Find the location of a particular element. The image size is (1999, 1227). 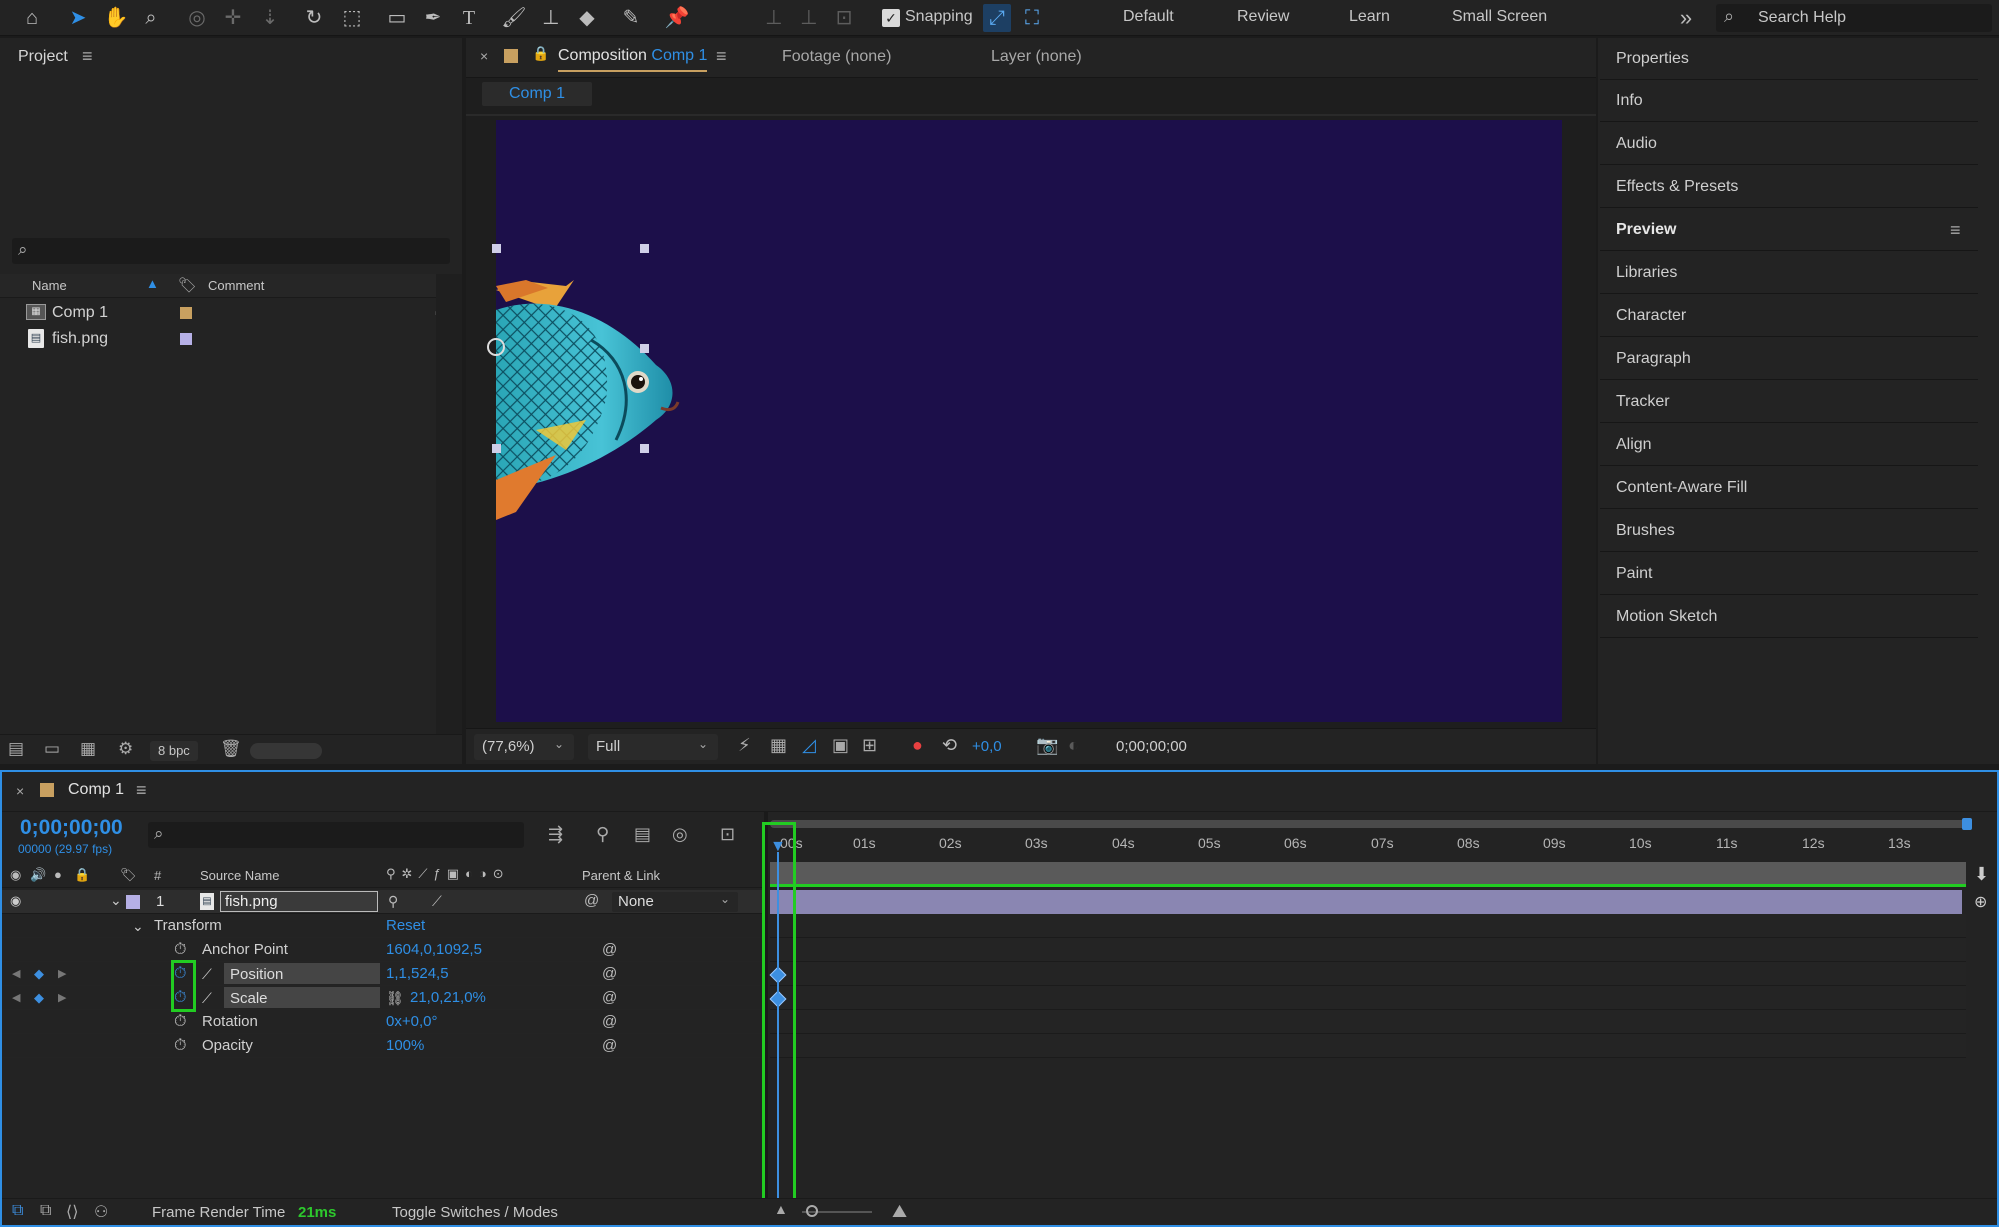

current-time-display: 0;00;00;00 is located at coordinates (71, 828).